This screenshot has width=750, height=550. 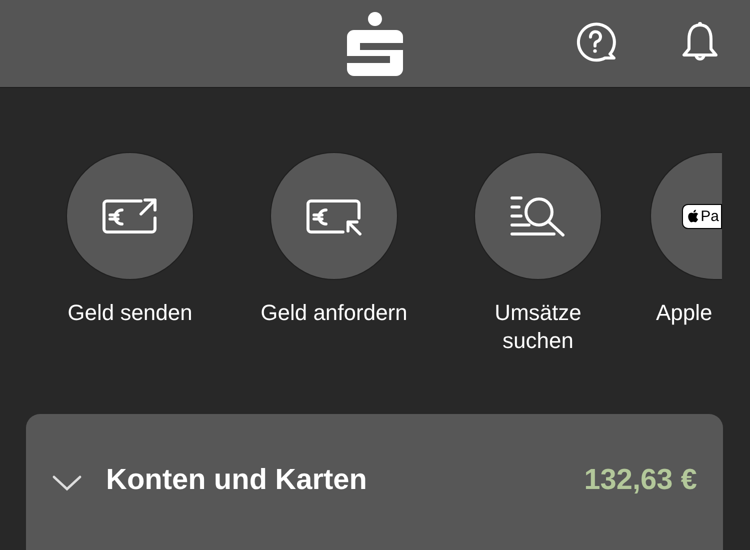 I want to click on action-label: Apple, so click(x=684, y=313).